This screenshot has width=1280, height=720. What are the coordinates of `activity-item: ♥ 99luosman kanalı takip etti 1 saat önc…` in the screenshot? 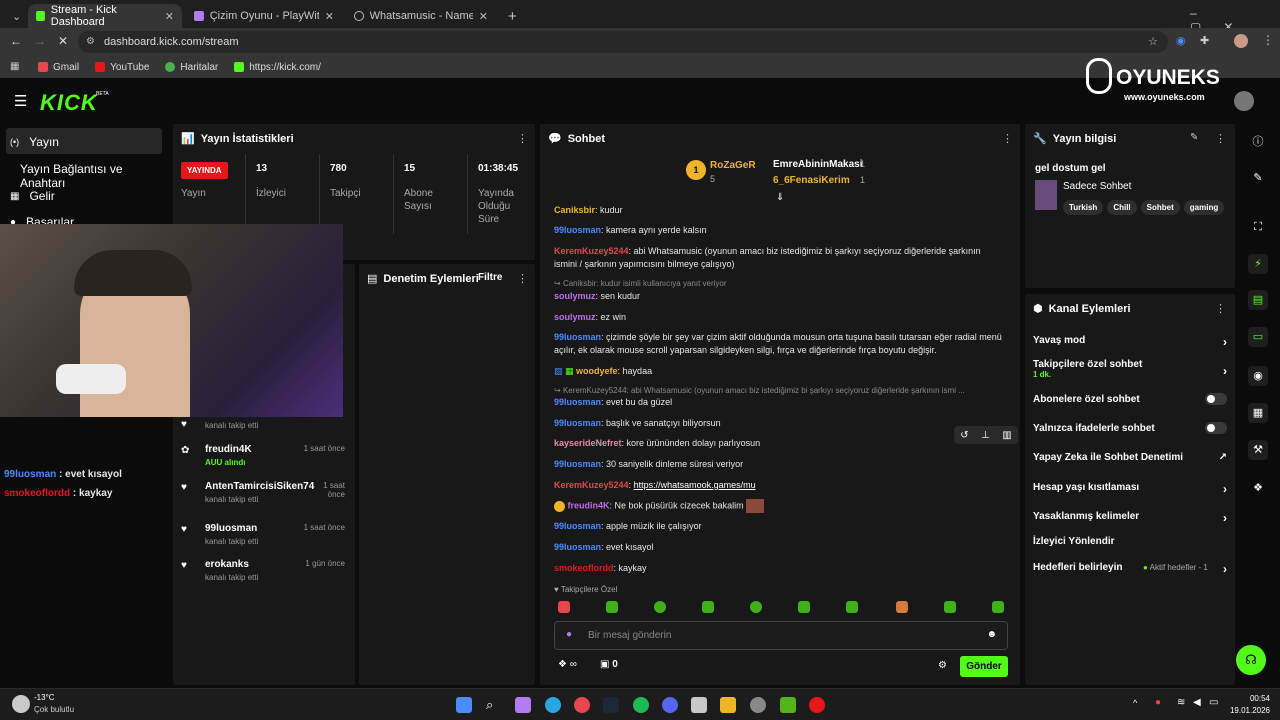 It's located at (263, 534).